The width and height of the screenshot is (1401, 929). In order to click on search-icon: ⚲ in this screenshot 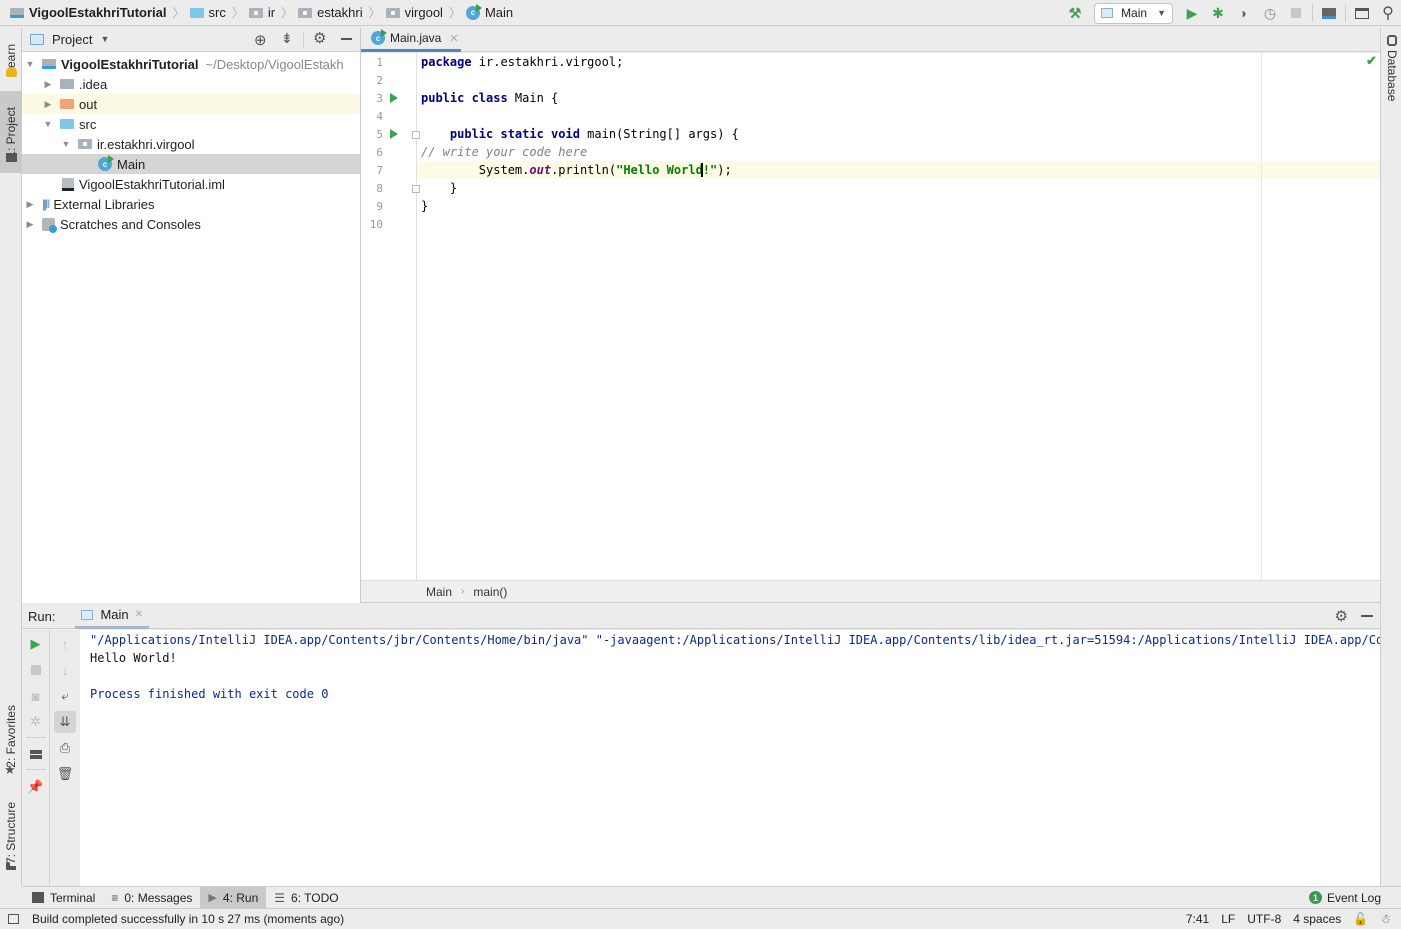, I will do `click(1388, 13)`.